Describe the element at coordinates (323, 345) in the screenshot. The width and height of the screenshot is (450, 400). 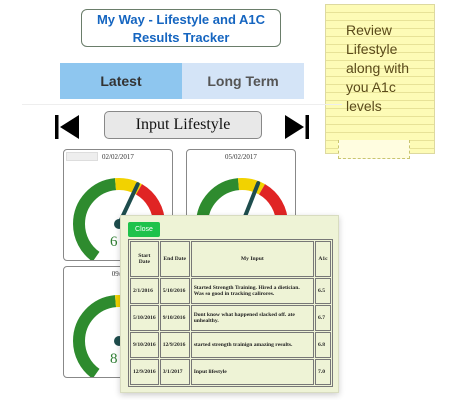
I see `cell-a1c: 6.8` at that location.